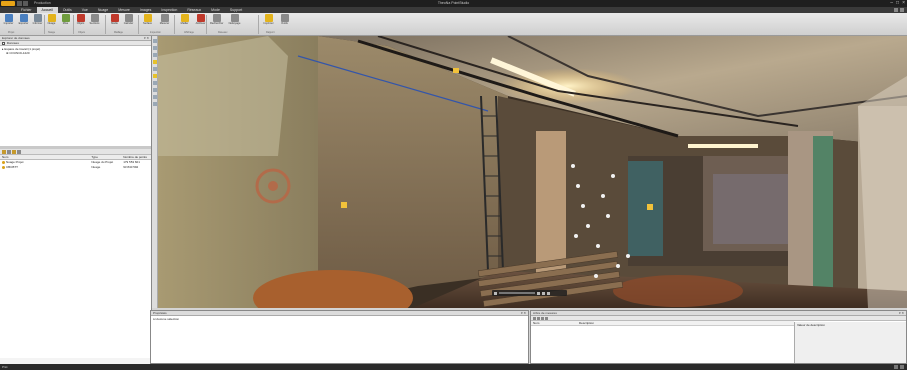  I want to click on ribbon-button: Sections, so click(94, 22).